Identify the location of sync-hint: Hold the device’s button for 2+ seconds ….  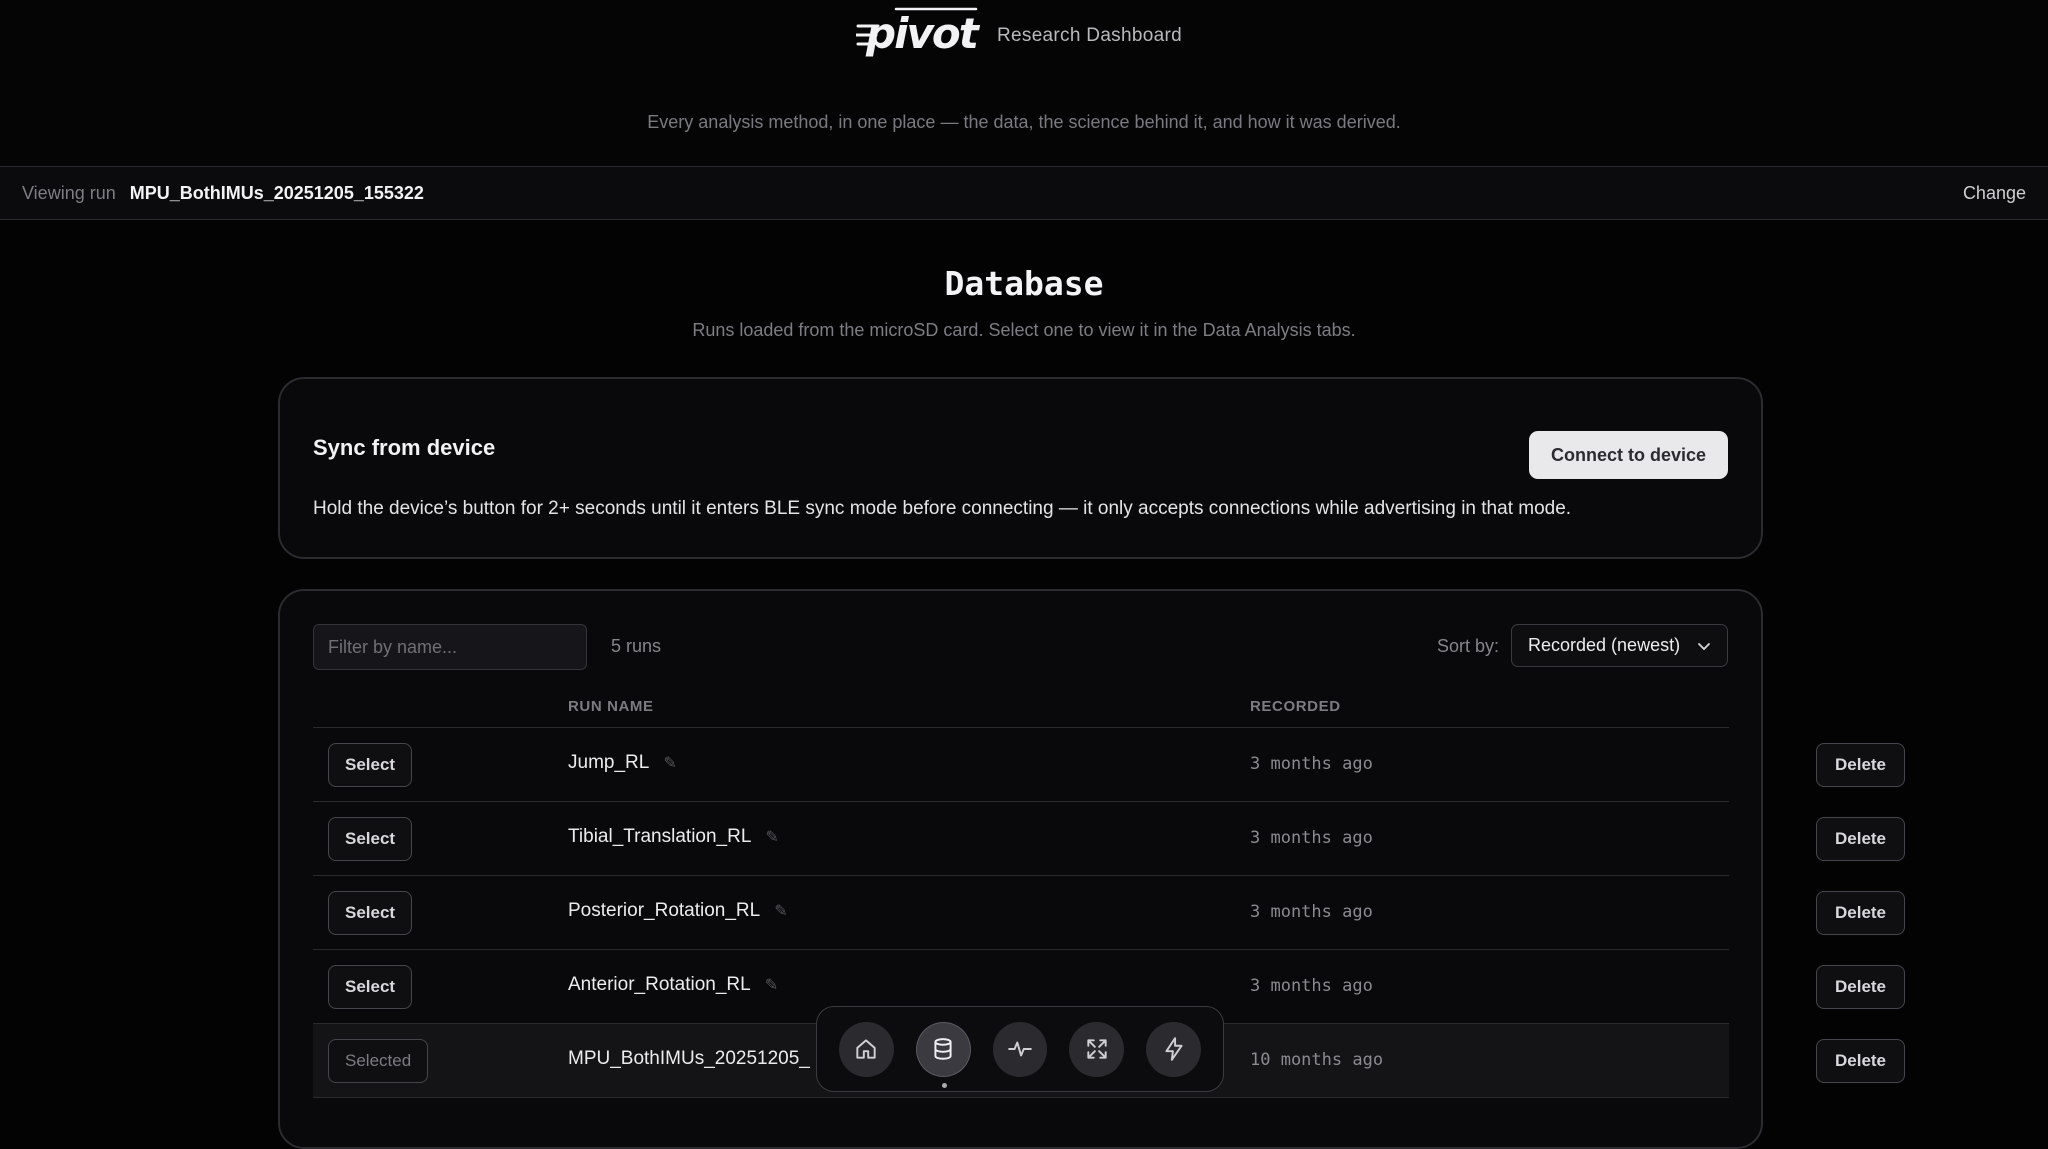
(942, 508).